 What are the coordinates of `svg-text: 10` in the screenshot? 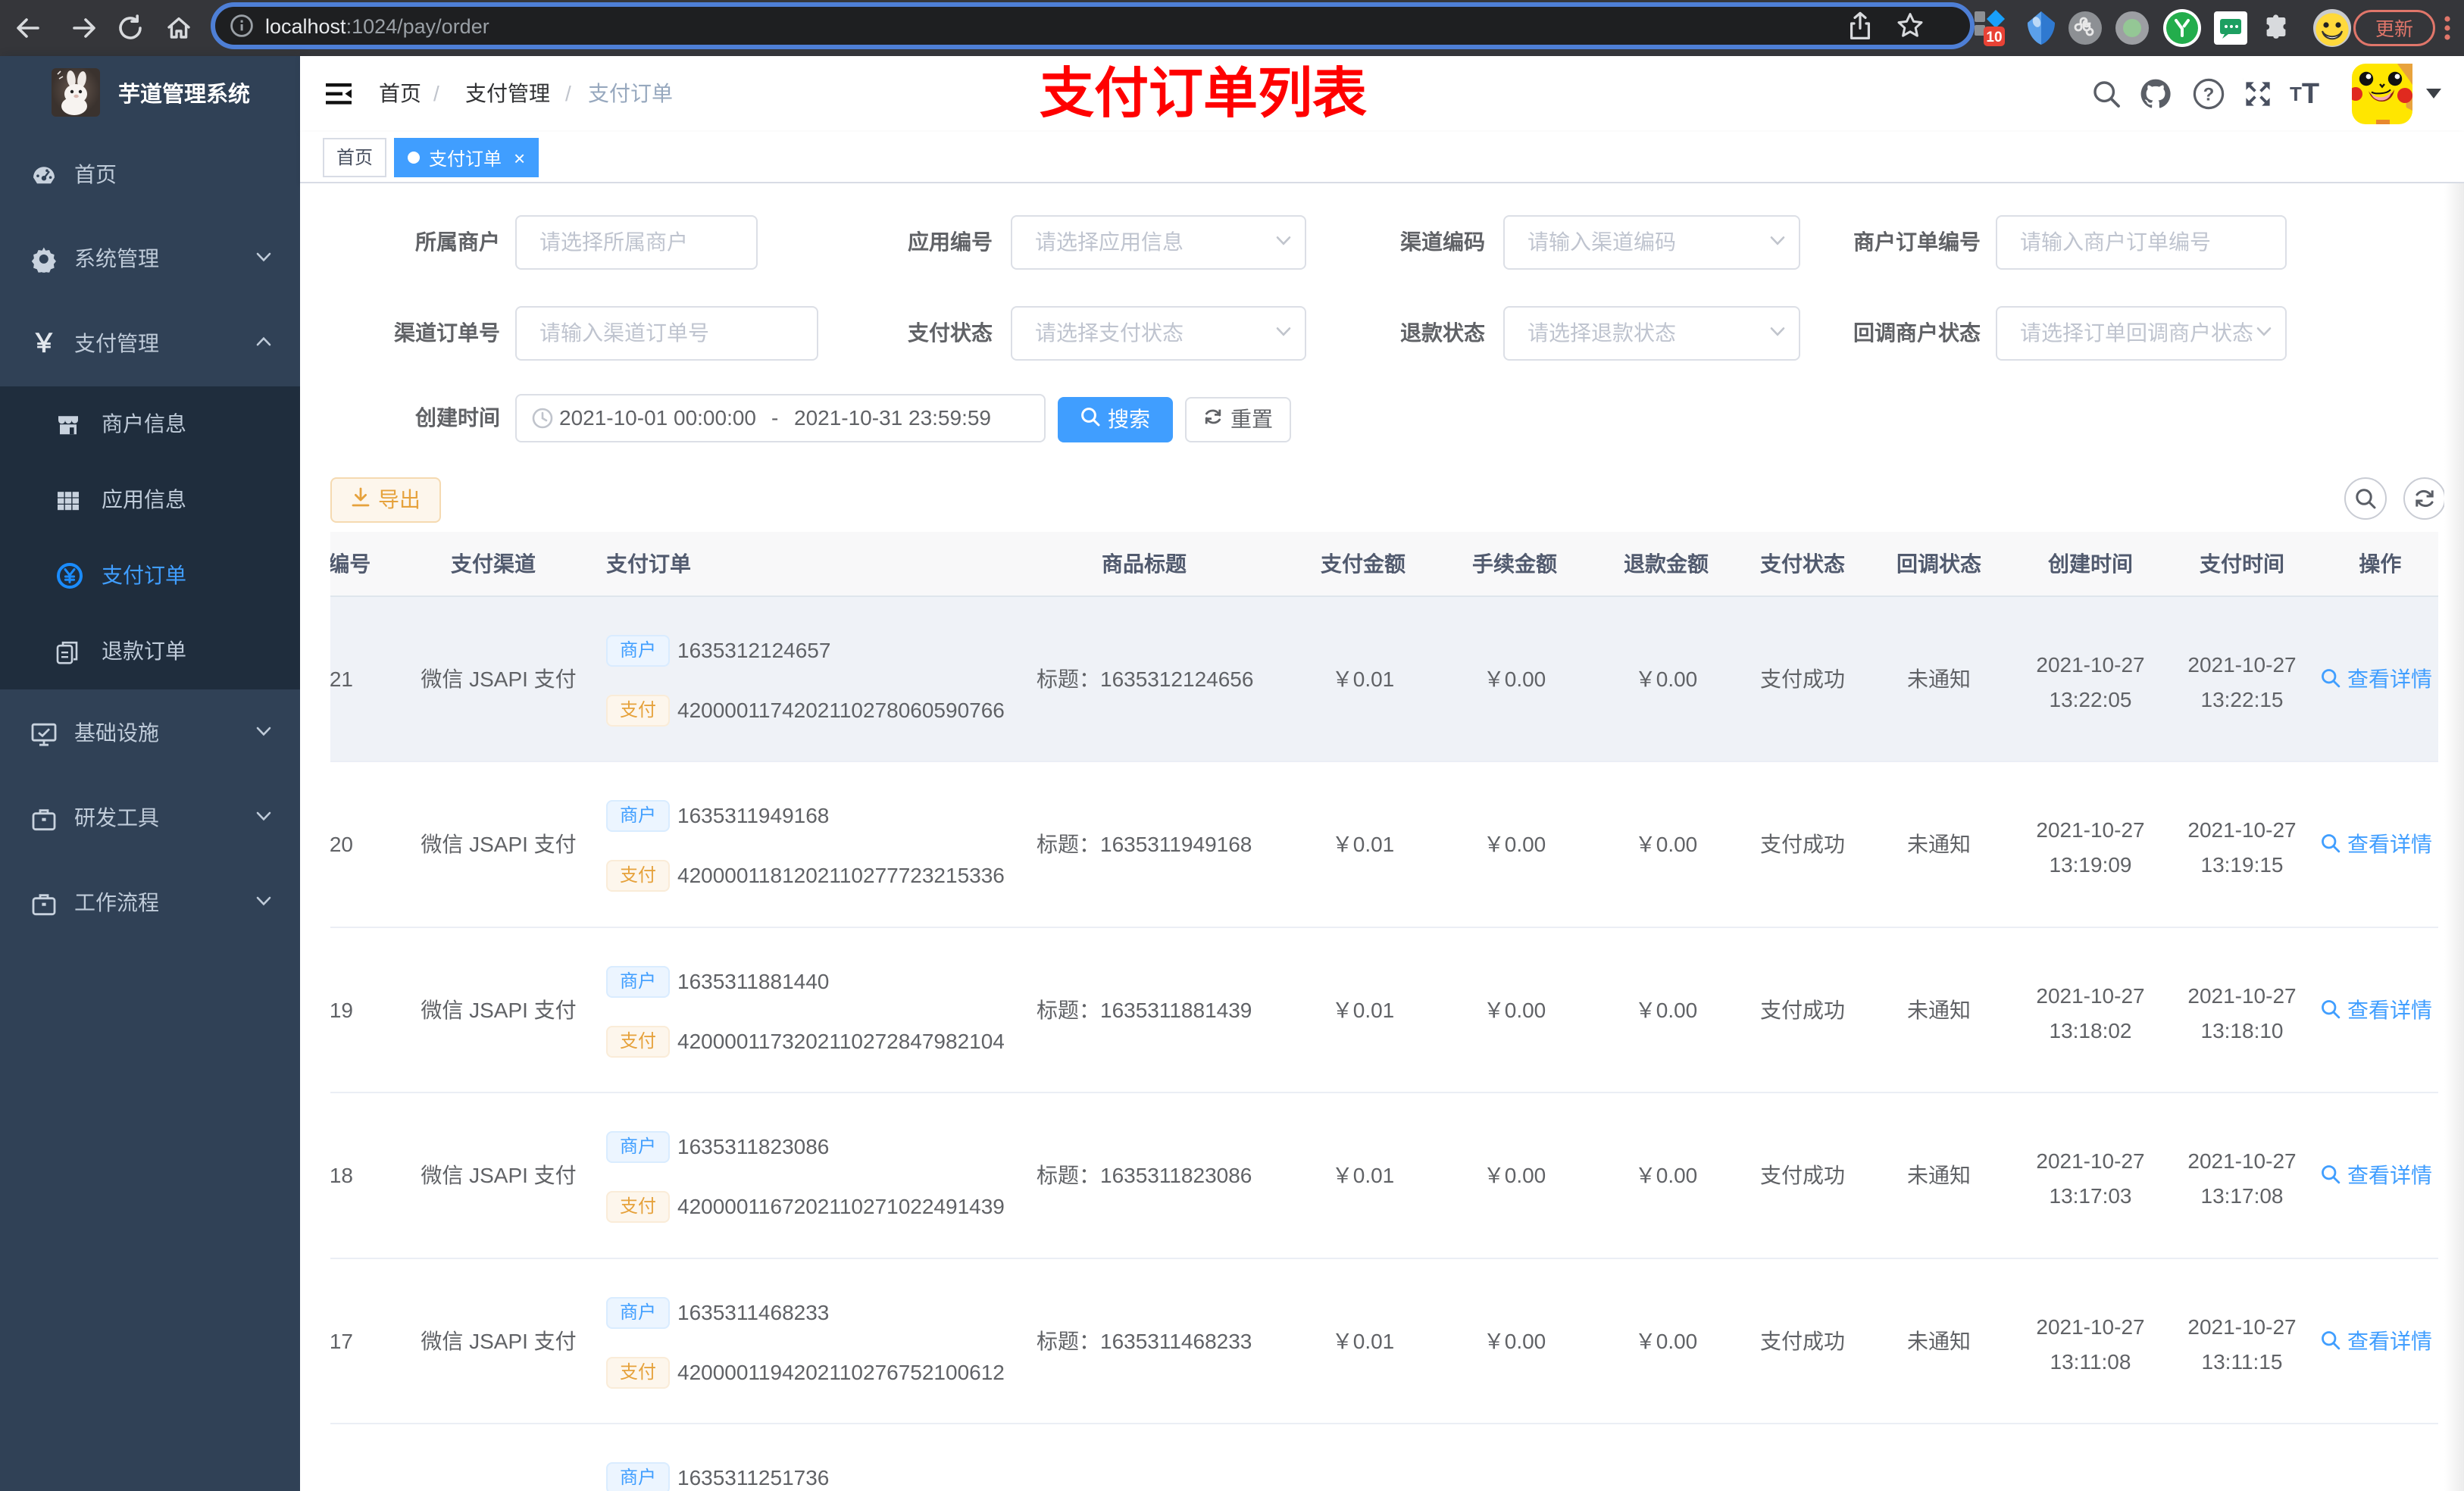 It's located at (1994, 37).